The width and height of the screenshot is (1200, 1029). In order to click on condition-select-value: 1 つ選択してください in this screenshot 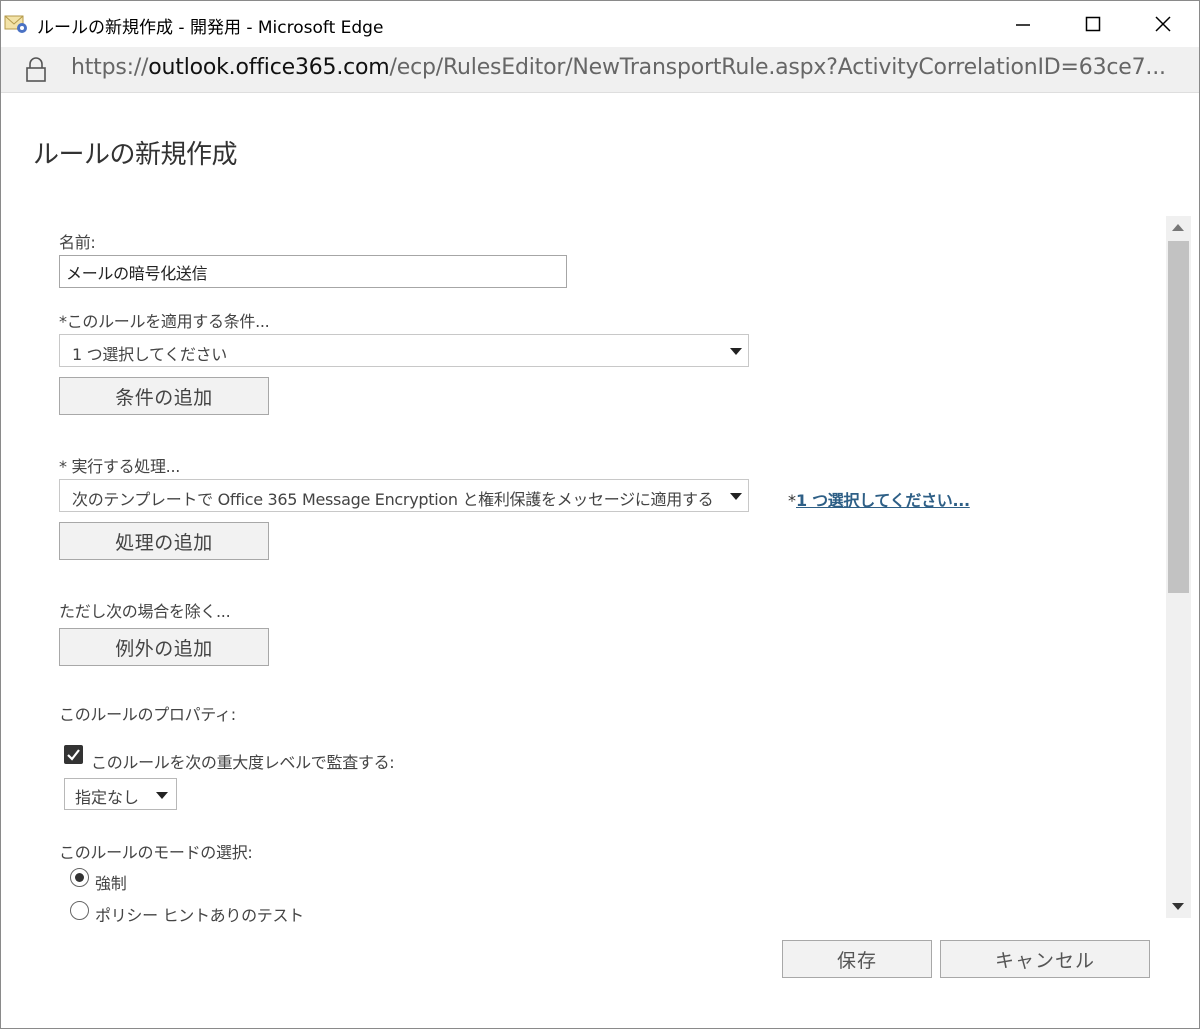, I will do `click(150, 354)`.